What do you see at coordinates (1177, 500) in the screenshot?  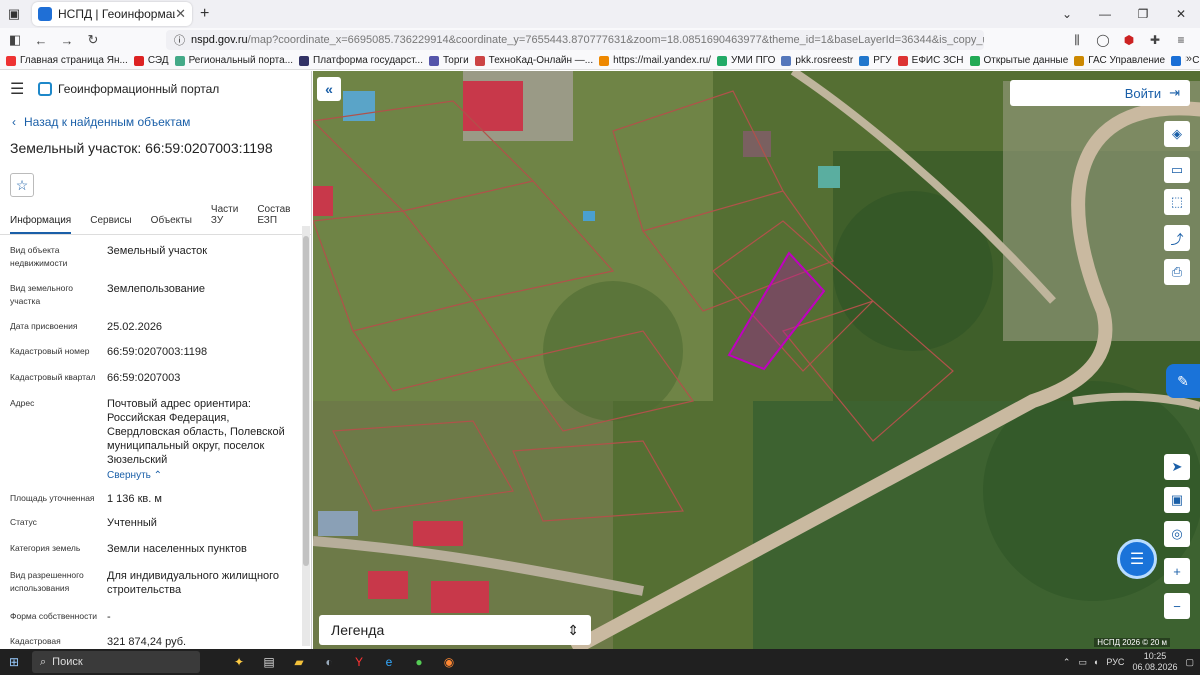 I see `minimap-button: ▣` at bounding box center [1177, 500].